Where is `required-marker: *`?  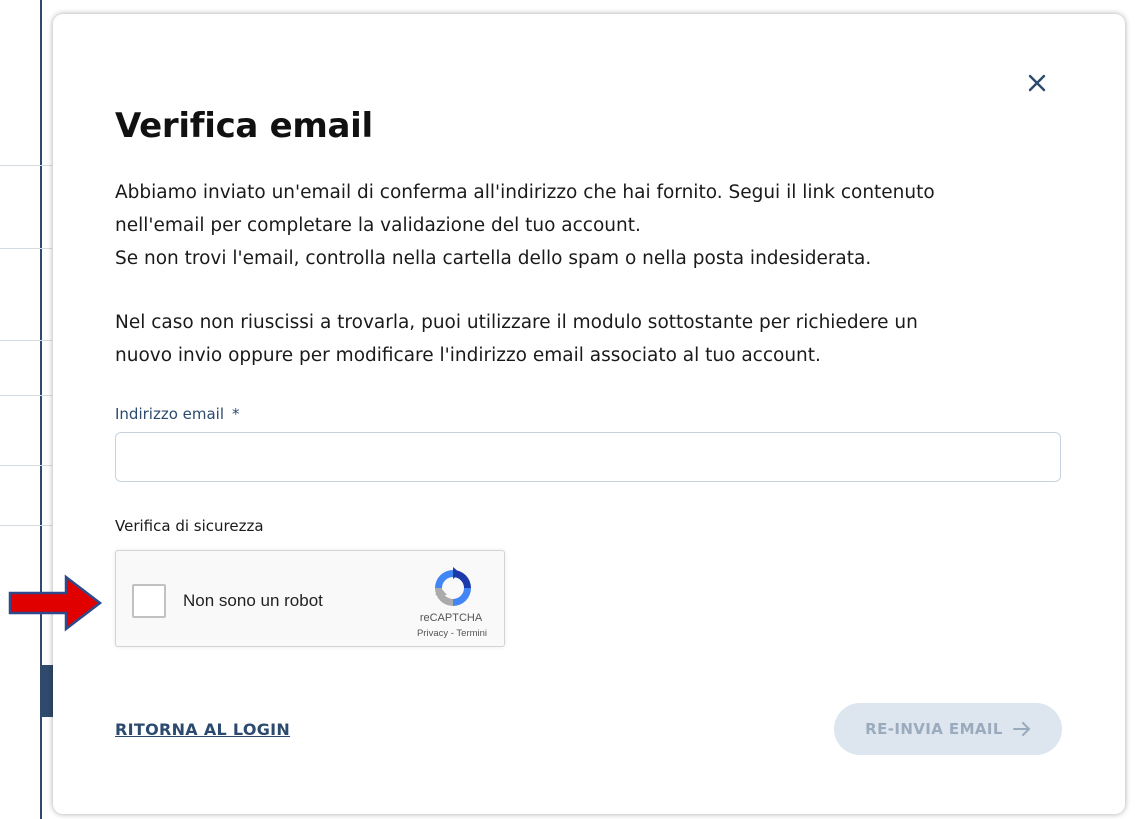
required-marker: * is located at coordinates (236, 414).